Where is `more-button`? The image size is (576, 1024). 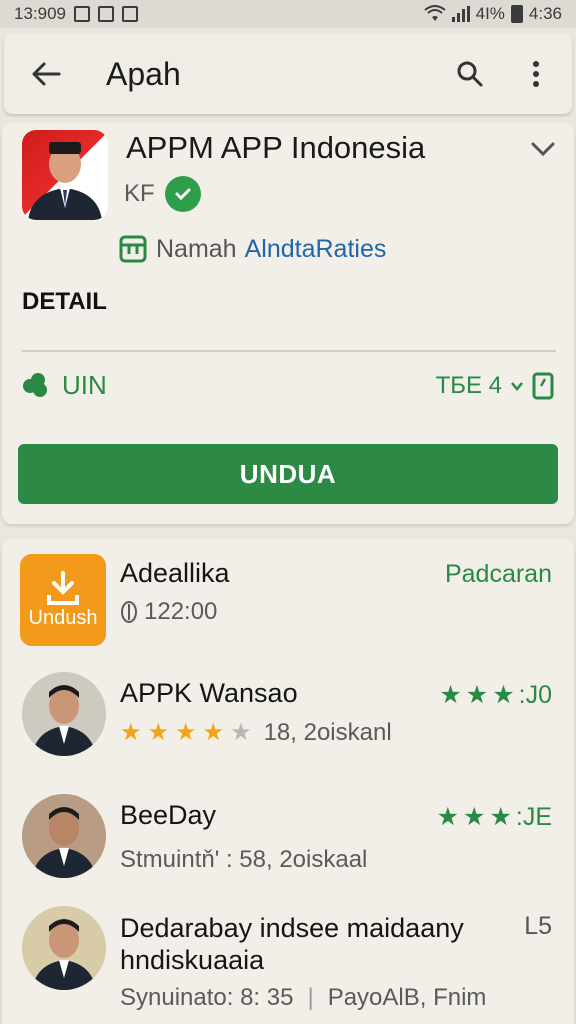 more-button is located at coordinates (536, 74).